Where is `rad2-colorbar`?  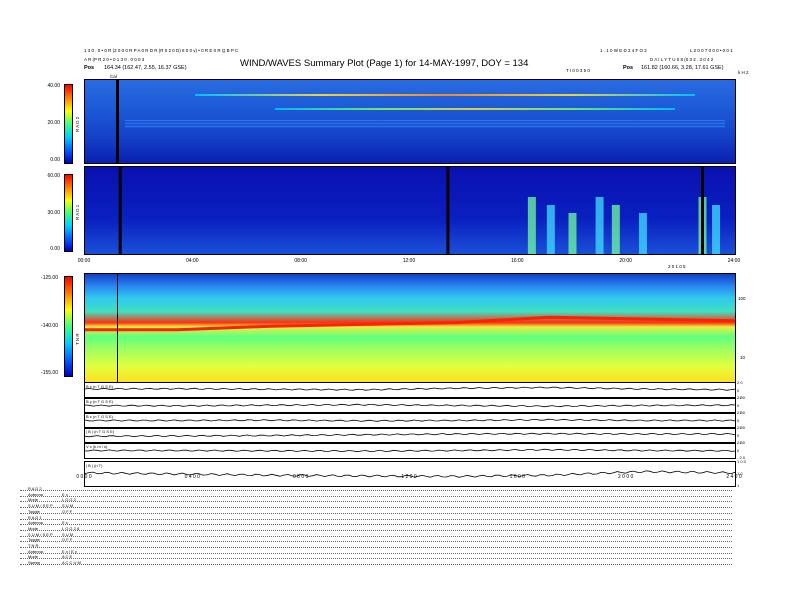 rad2-colorbar is located at coordinates (68, 124).